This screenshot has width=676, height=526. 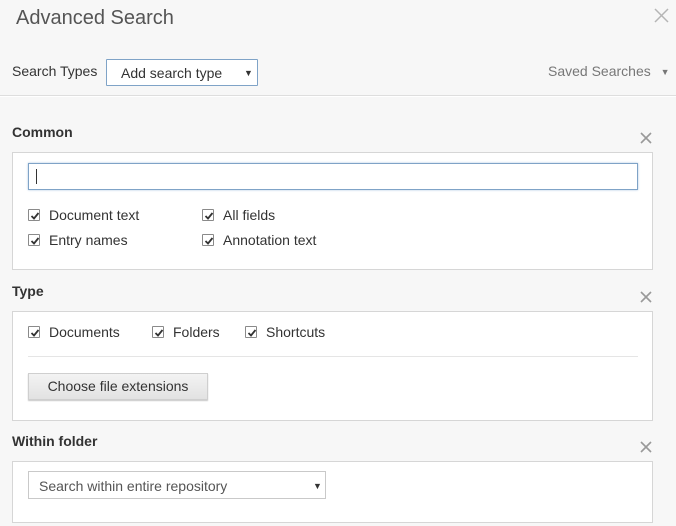 I want to click on common-search-input, so click(x=333, y=176).